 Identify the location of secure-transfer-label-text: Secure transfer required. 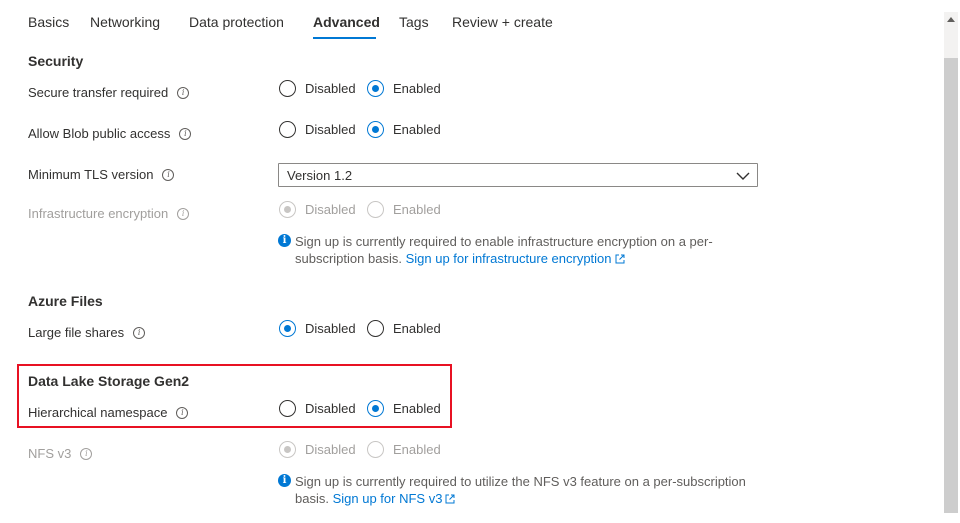
(98, 92).